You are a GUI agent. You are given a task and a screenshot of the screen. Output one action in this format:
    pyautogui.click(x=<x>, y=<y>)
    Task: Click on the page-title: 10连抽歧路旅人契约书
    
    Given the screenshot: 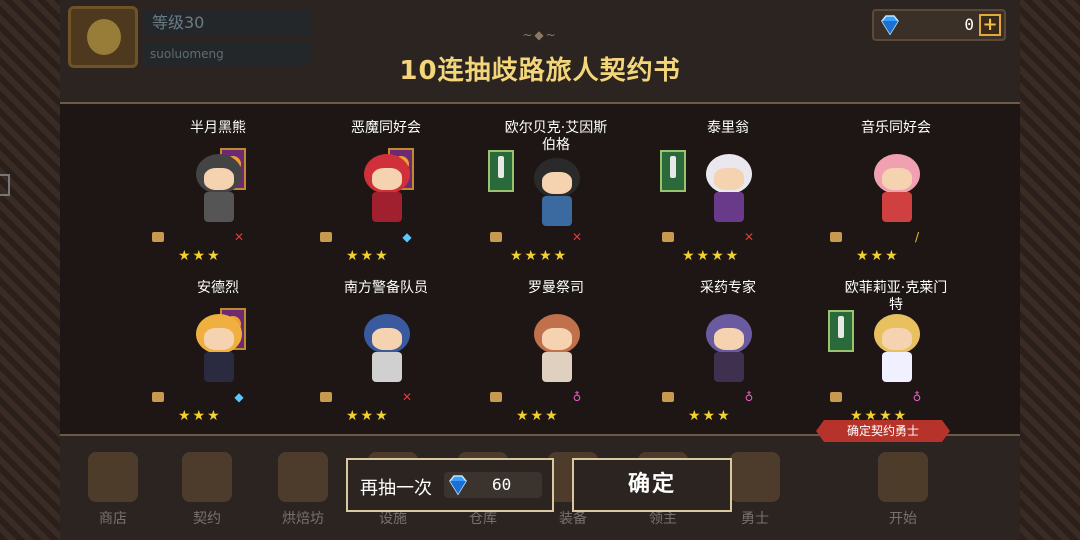 What is the action you would take?
    pyautogui.click(x=540, y=71)
    